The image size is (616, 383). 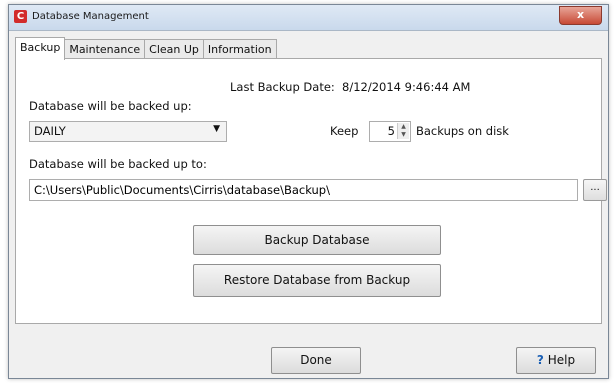 I want to click on backup-path-field, so click(x=303, y=190).